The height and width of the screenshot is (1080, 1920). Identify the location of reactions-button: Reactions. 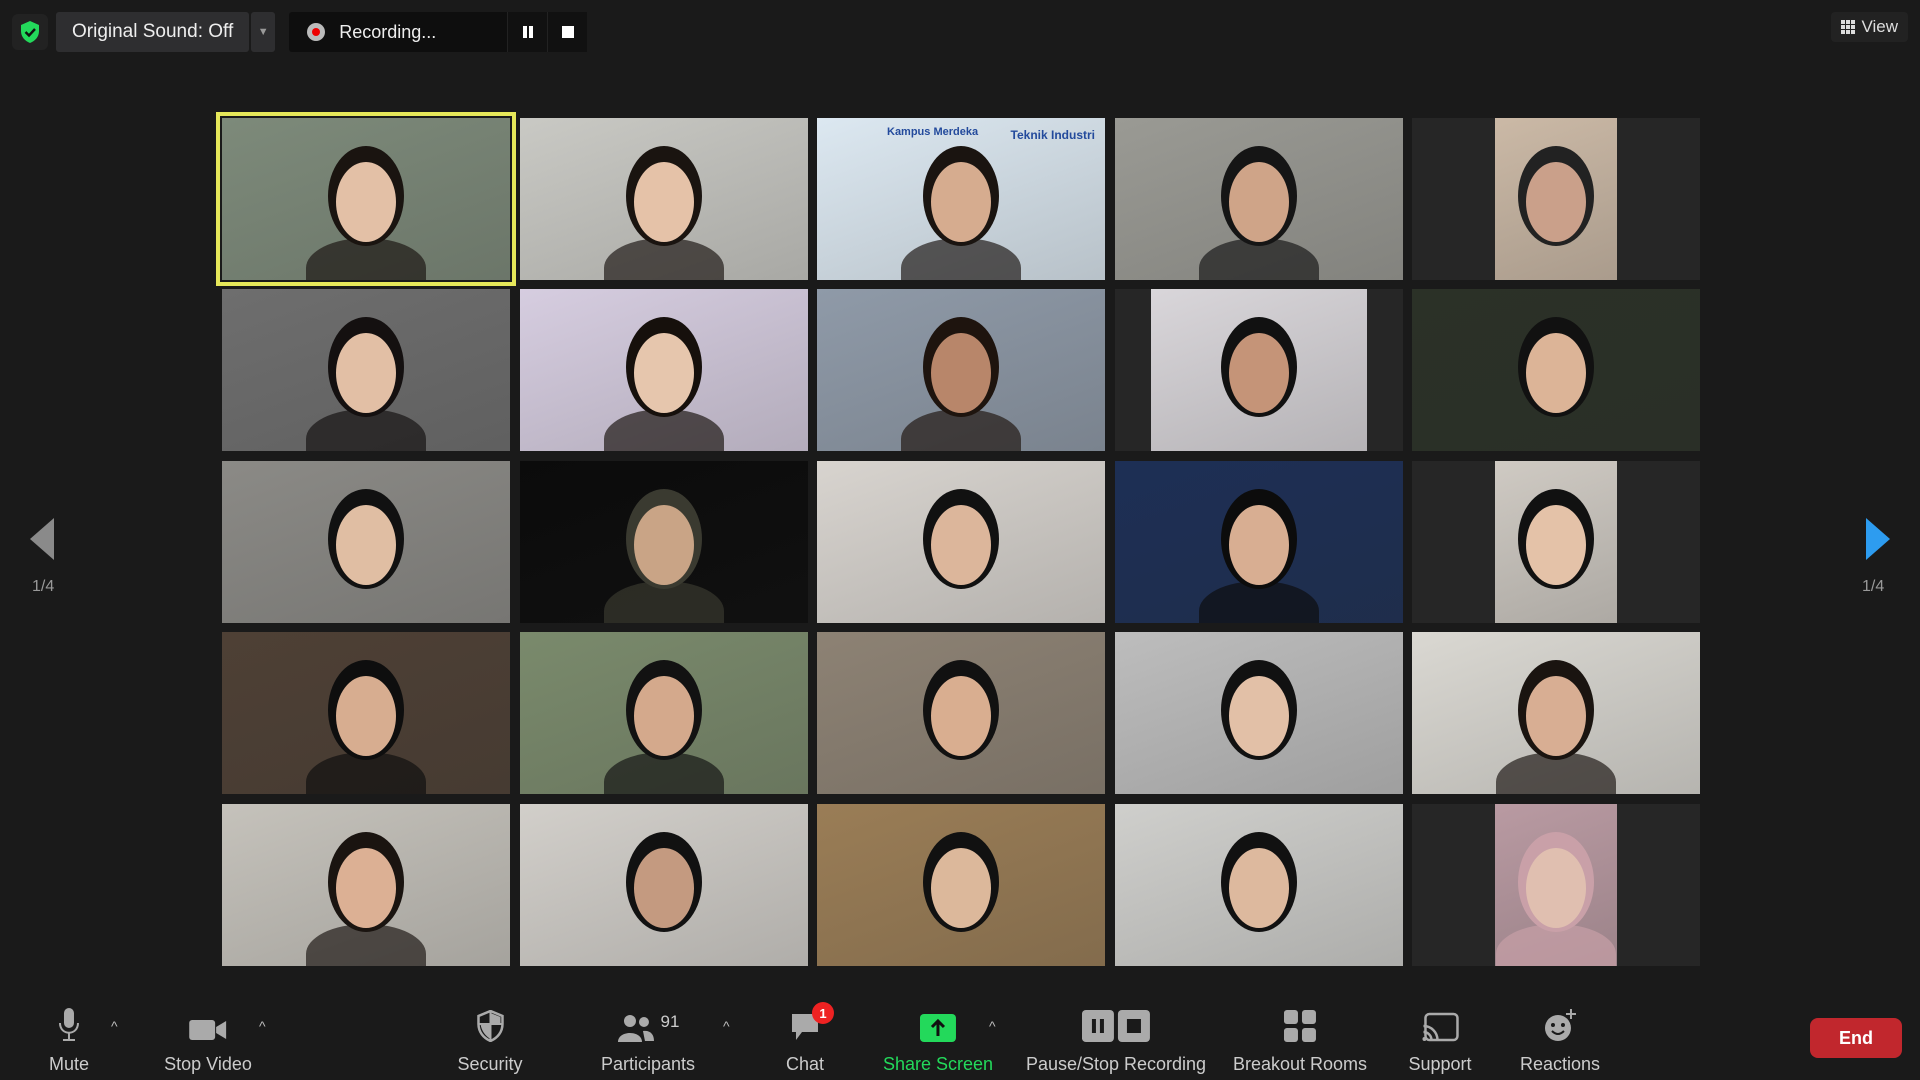
(1560, 1041).